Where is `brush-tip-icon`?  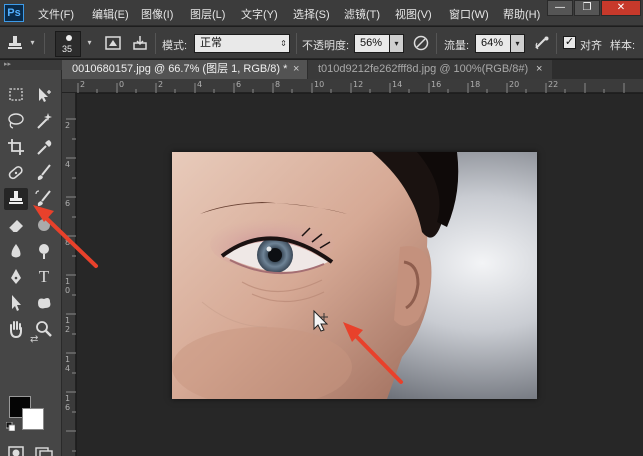
brush-tip-icon is located at coordinates (69, 38).